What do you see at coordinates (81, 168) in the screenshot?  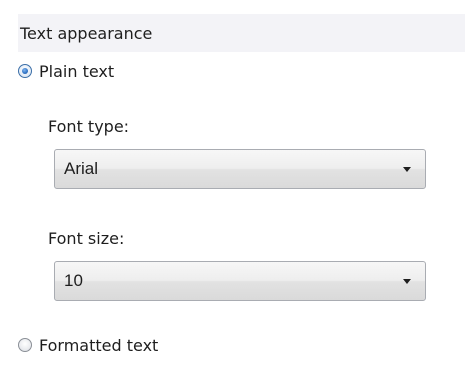 I see `font-type-value: Arial` at bounding box center [81, 168].